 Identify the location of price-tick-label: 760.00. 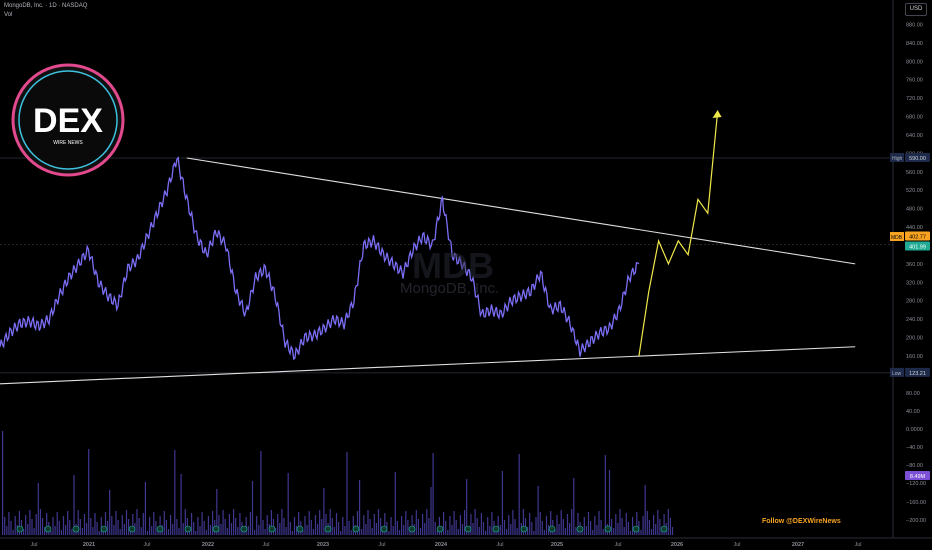
(914, 81).